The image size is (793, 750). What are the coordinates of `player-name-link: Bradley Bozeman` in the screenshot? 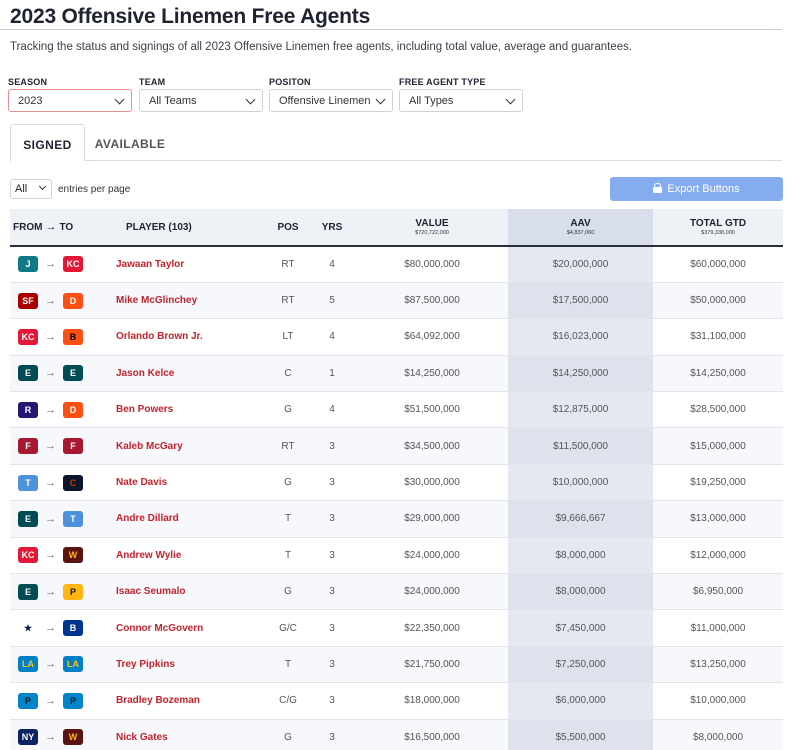 It's located at (192, 701).